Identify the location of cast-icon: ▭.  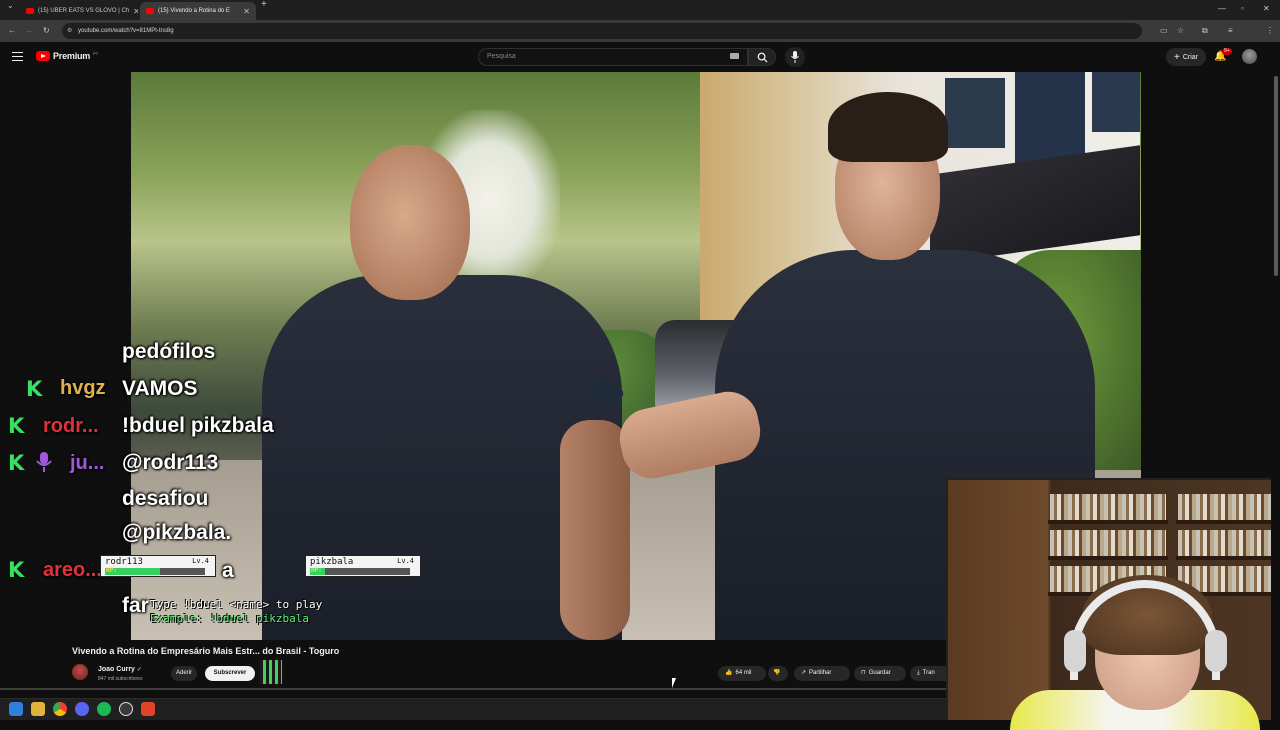
(1164, 31).